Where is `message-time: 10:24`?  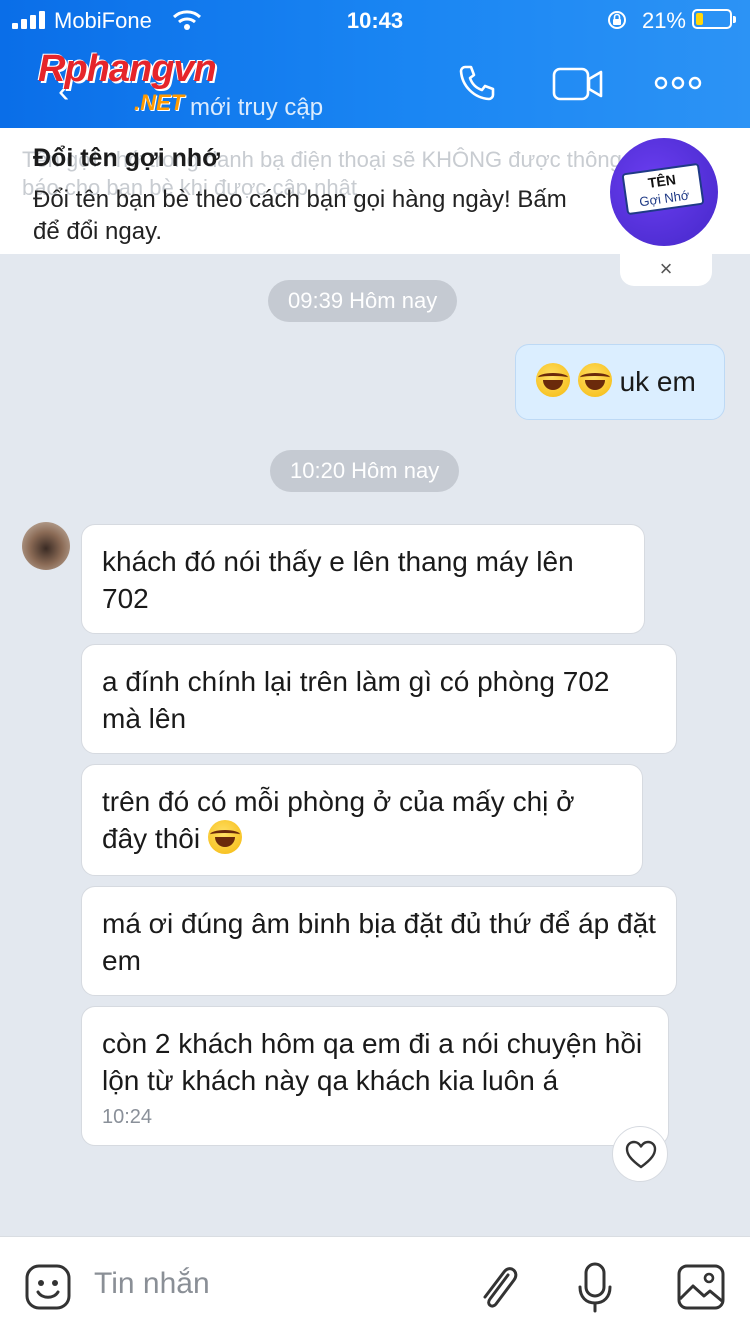
message-time: 10:24 is located at coordinates (127, 1117).